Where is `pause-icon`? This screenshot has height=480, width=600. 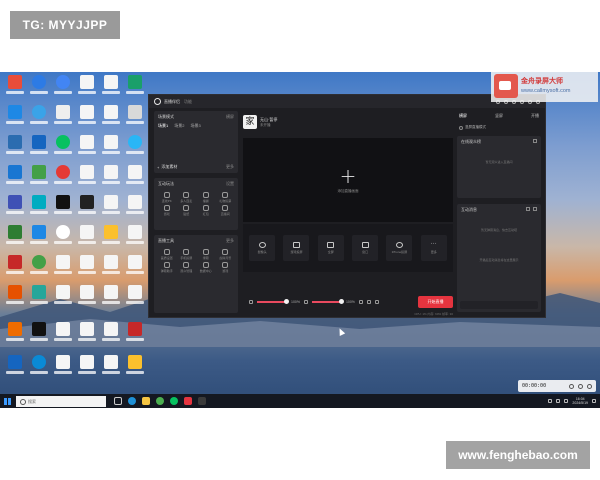
pause-icon is located at coordinates (571, 386).